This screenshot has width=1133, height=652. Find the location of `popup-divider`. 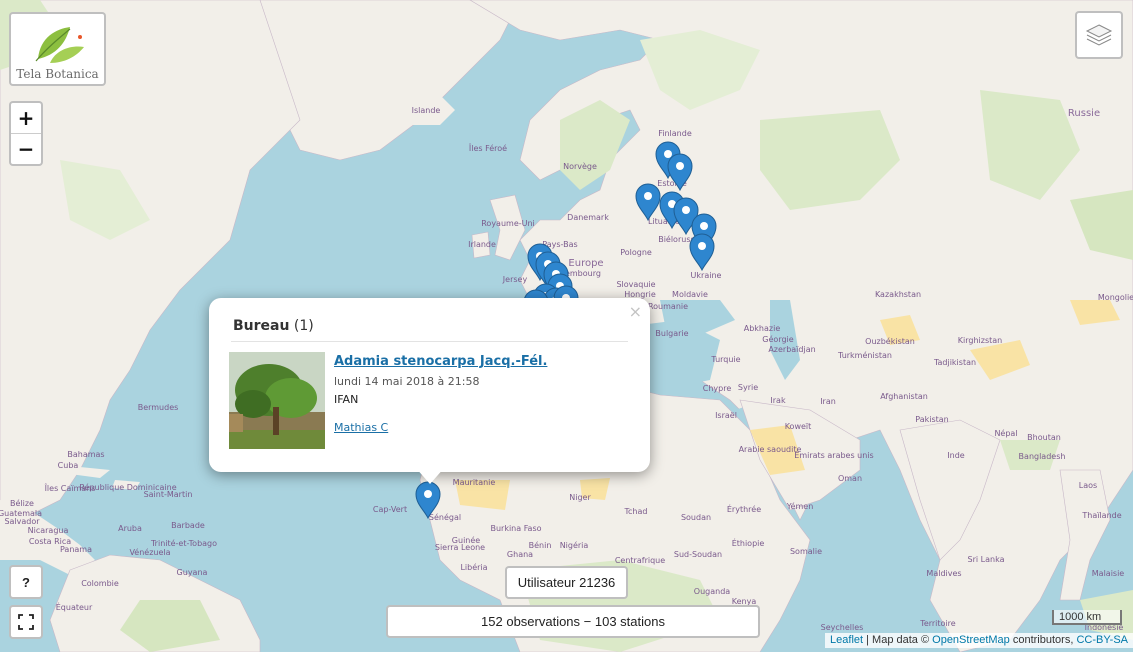

popup-divider is located at coordinates (429, 341).